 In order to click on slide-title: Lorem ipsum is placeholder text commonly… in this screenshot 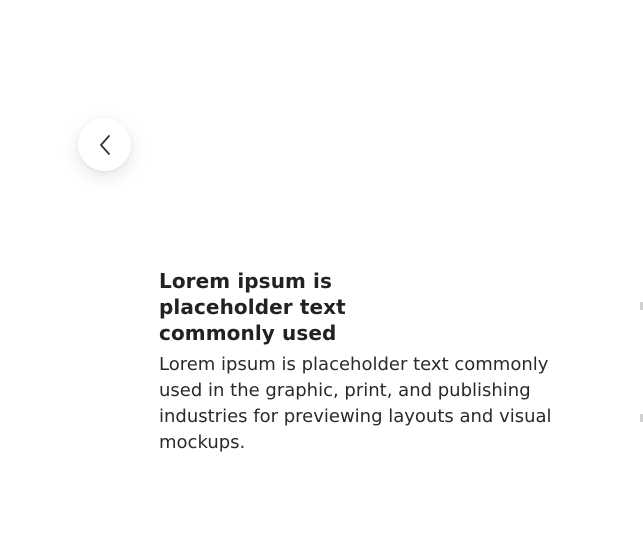, I will do `click(252, 307)`.